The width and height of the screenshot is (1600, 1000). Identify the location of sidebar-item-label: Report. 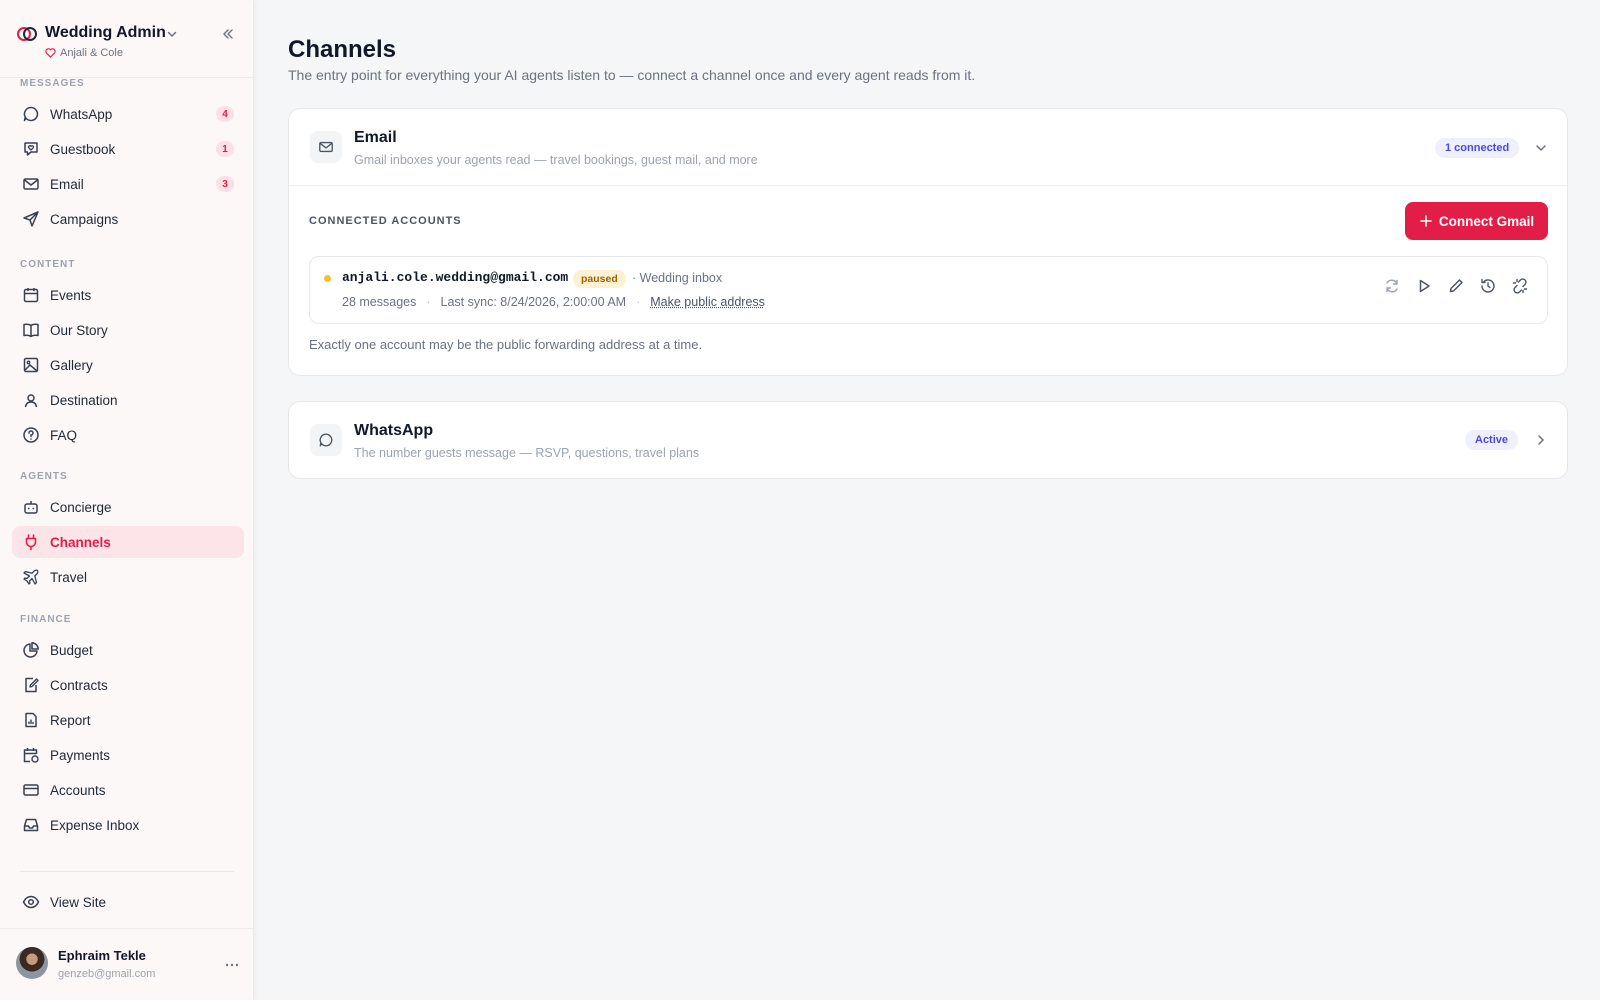
(70, 720).